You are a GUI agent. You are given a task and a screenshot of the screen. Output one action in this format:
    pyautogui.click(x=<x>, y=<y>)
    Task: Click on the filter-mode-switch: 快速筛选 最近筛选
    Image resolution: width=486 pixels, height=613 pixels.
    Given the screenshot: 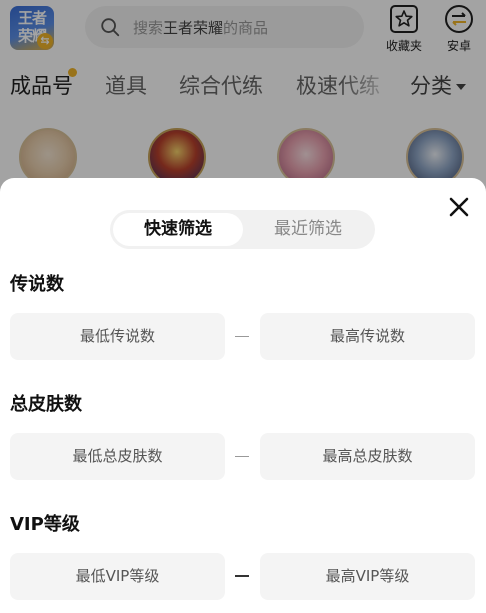 What is the action you would take?
    pyautogui.click(x=242, y=229)
    